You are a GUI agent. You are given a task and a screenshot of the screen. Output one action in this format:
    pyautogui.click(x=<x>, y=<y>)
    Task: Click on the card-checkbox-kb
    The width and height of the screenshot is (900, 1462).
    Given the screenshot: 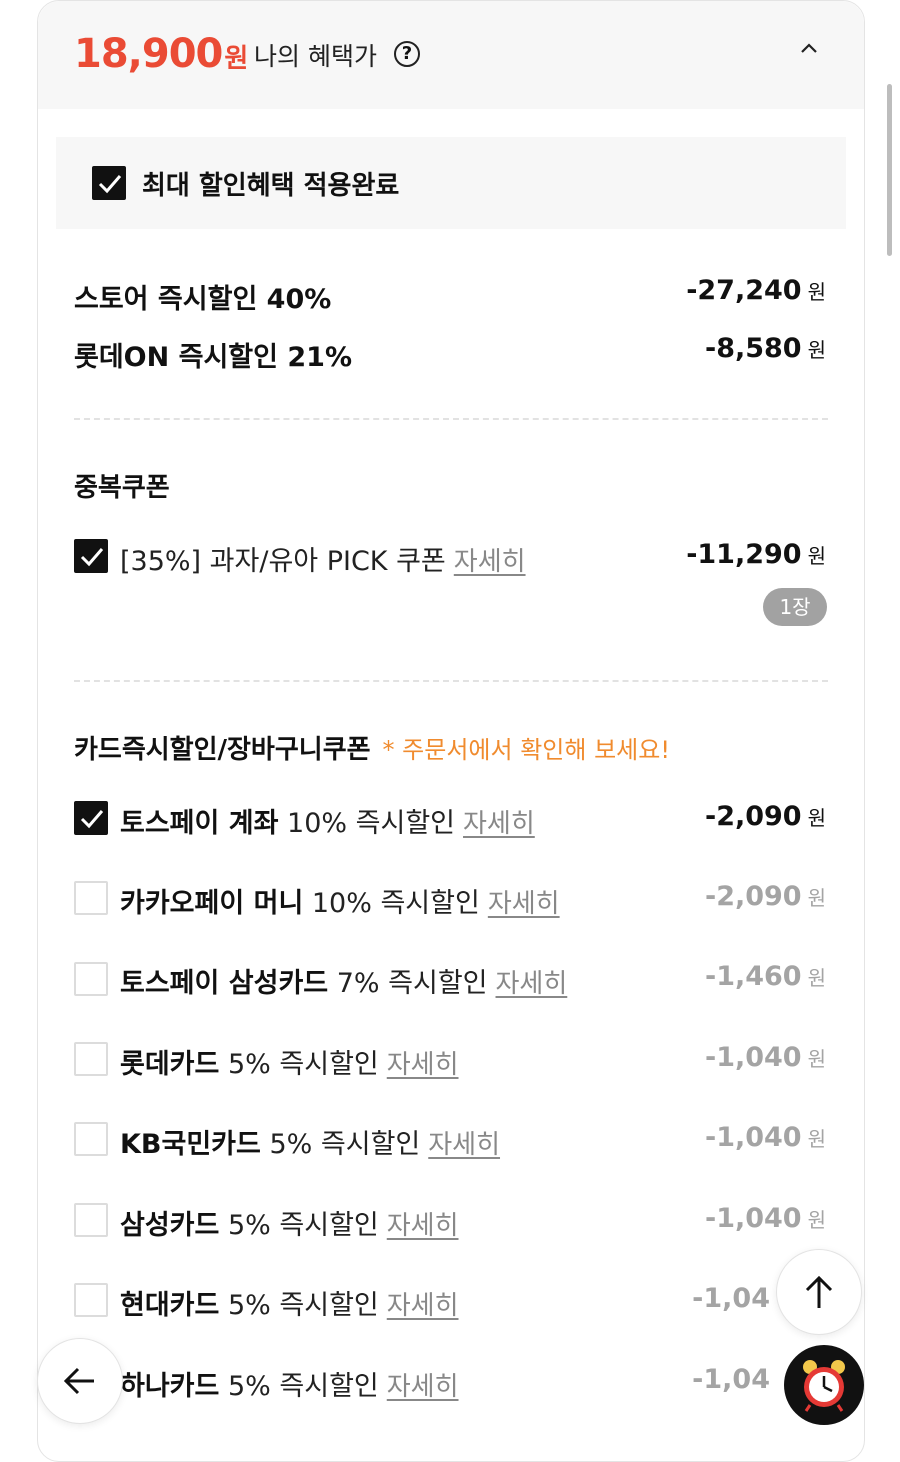 What is the action you would take?
    pyautogui.click(x=91, y=1139)
    